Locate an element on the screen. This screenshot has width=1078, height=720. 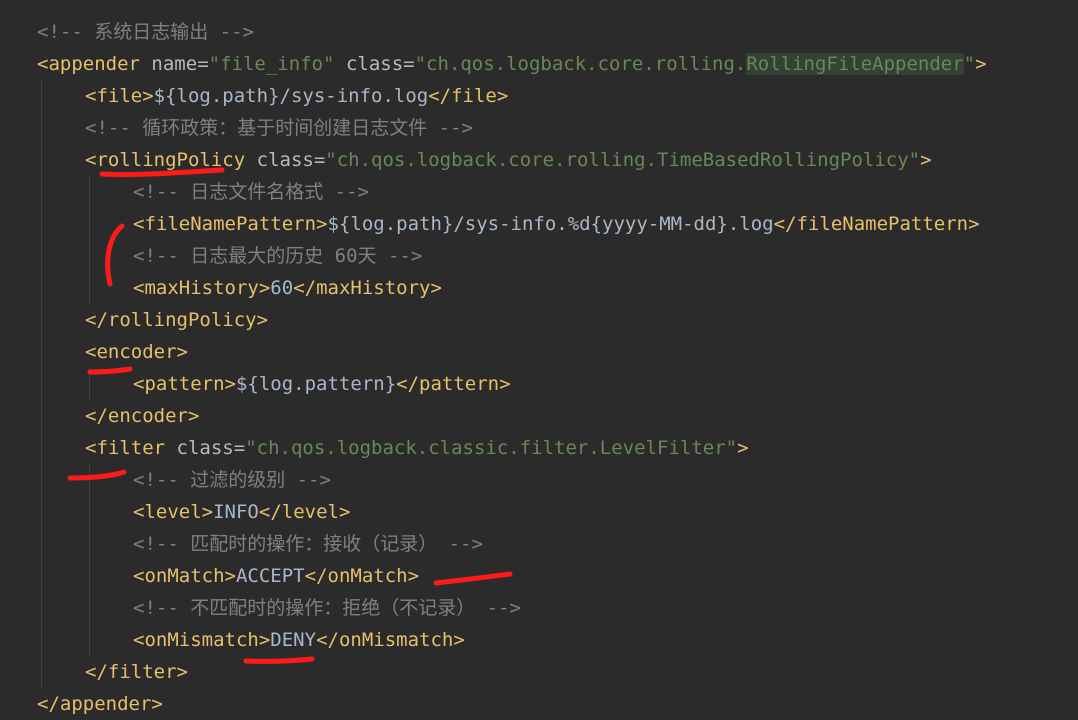
underline-encoder is located at coordinates (110, 370).